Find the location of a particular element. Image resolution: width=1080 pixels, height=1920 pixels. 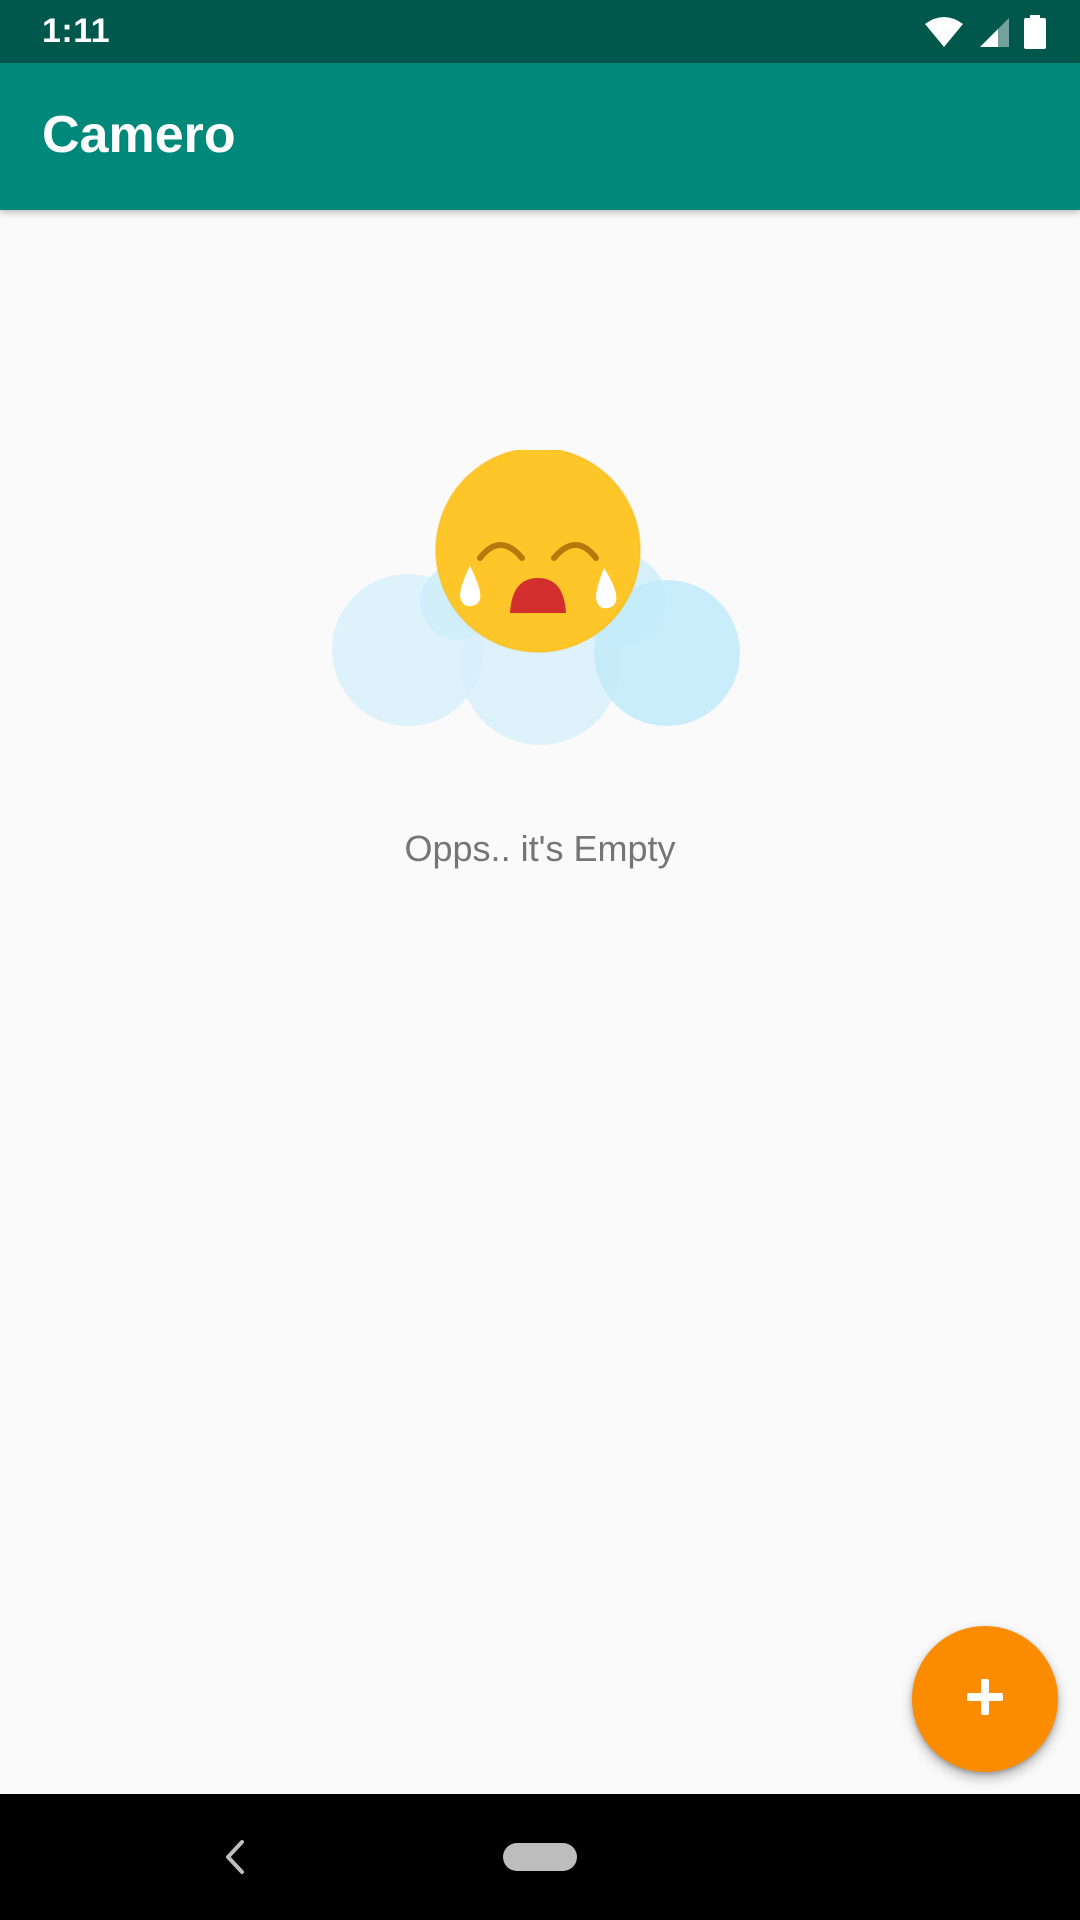

plus-icon is located at coordinates (985, 1699).